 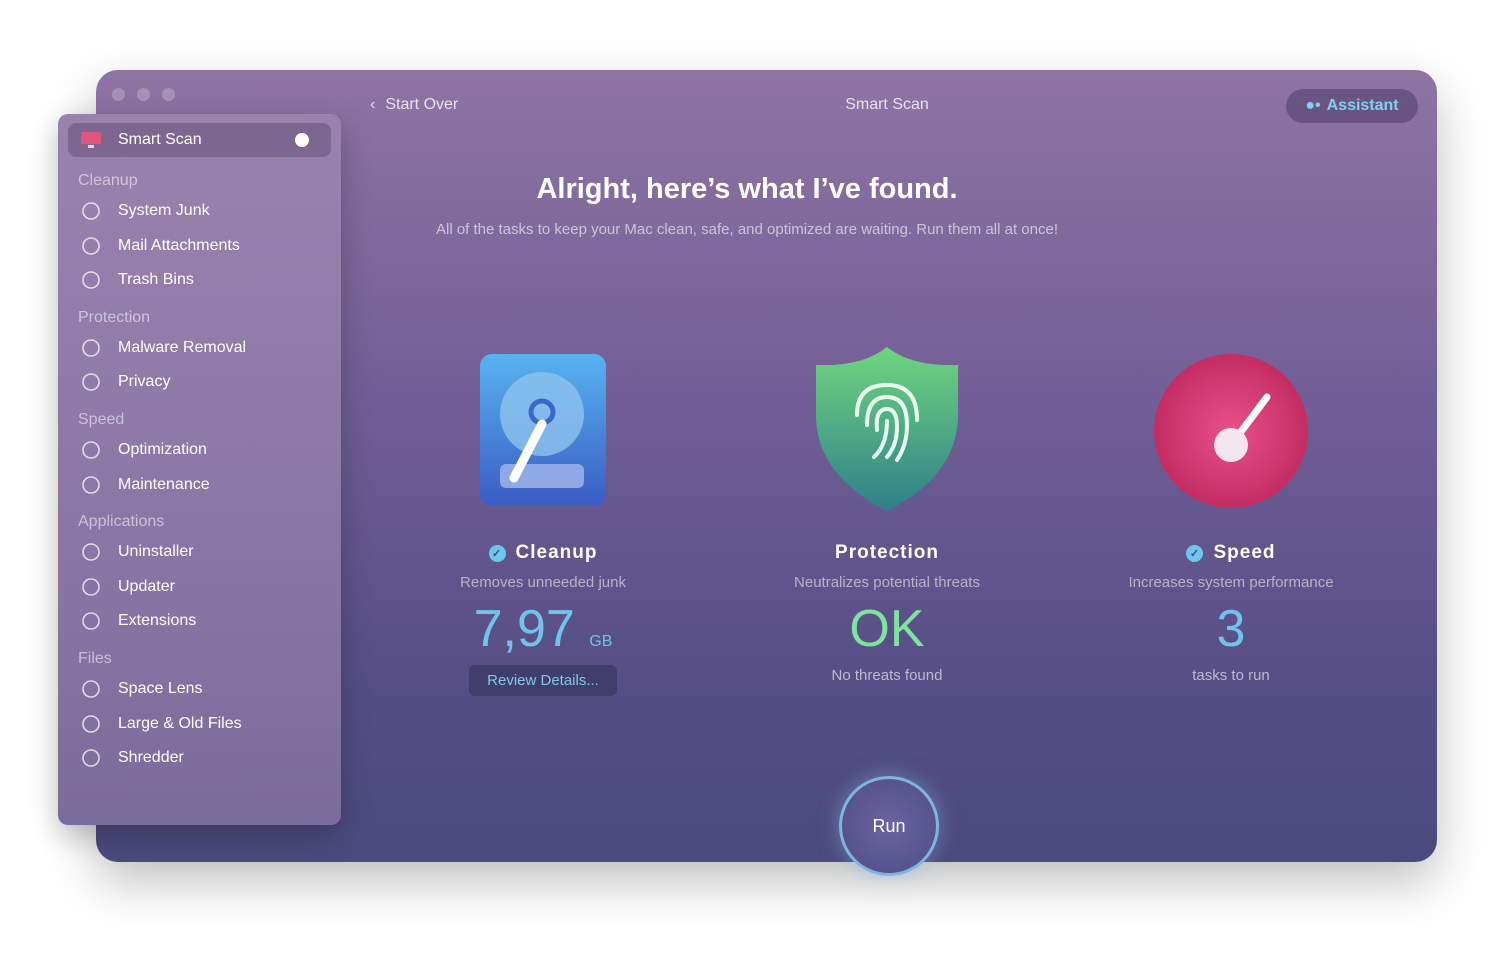 I want to click on cleanup-value: 7,97, so click(x=524, y=629).